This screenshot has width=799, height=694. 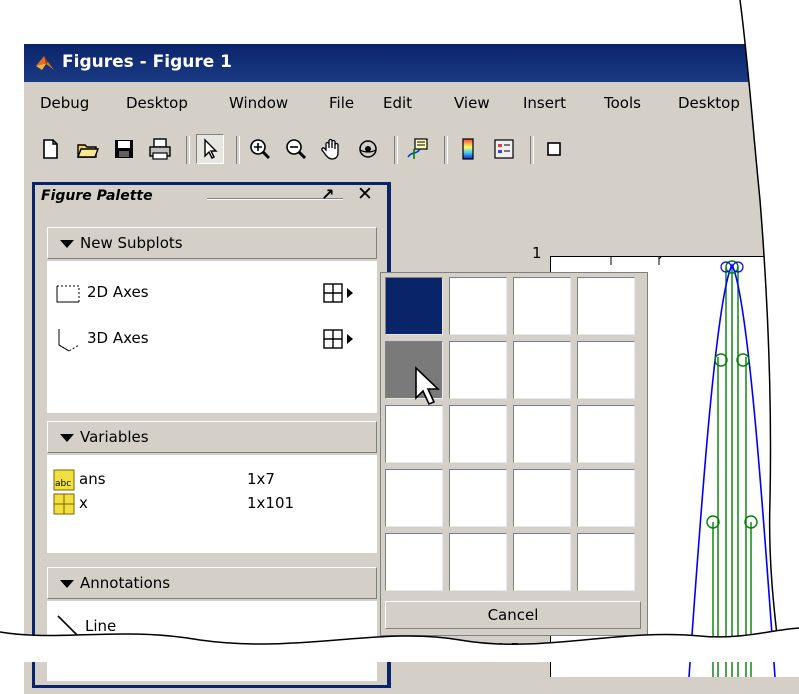 I want to click on mouse-cursor-icon, so click(x=427, y=389).